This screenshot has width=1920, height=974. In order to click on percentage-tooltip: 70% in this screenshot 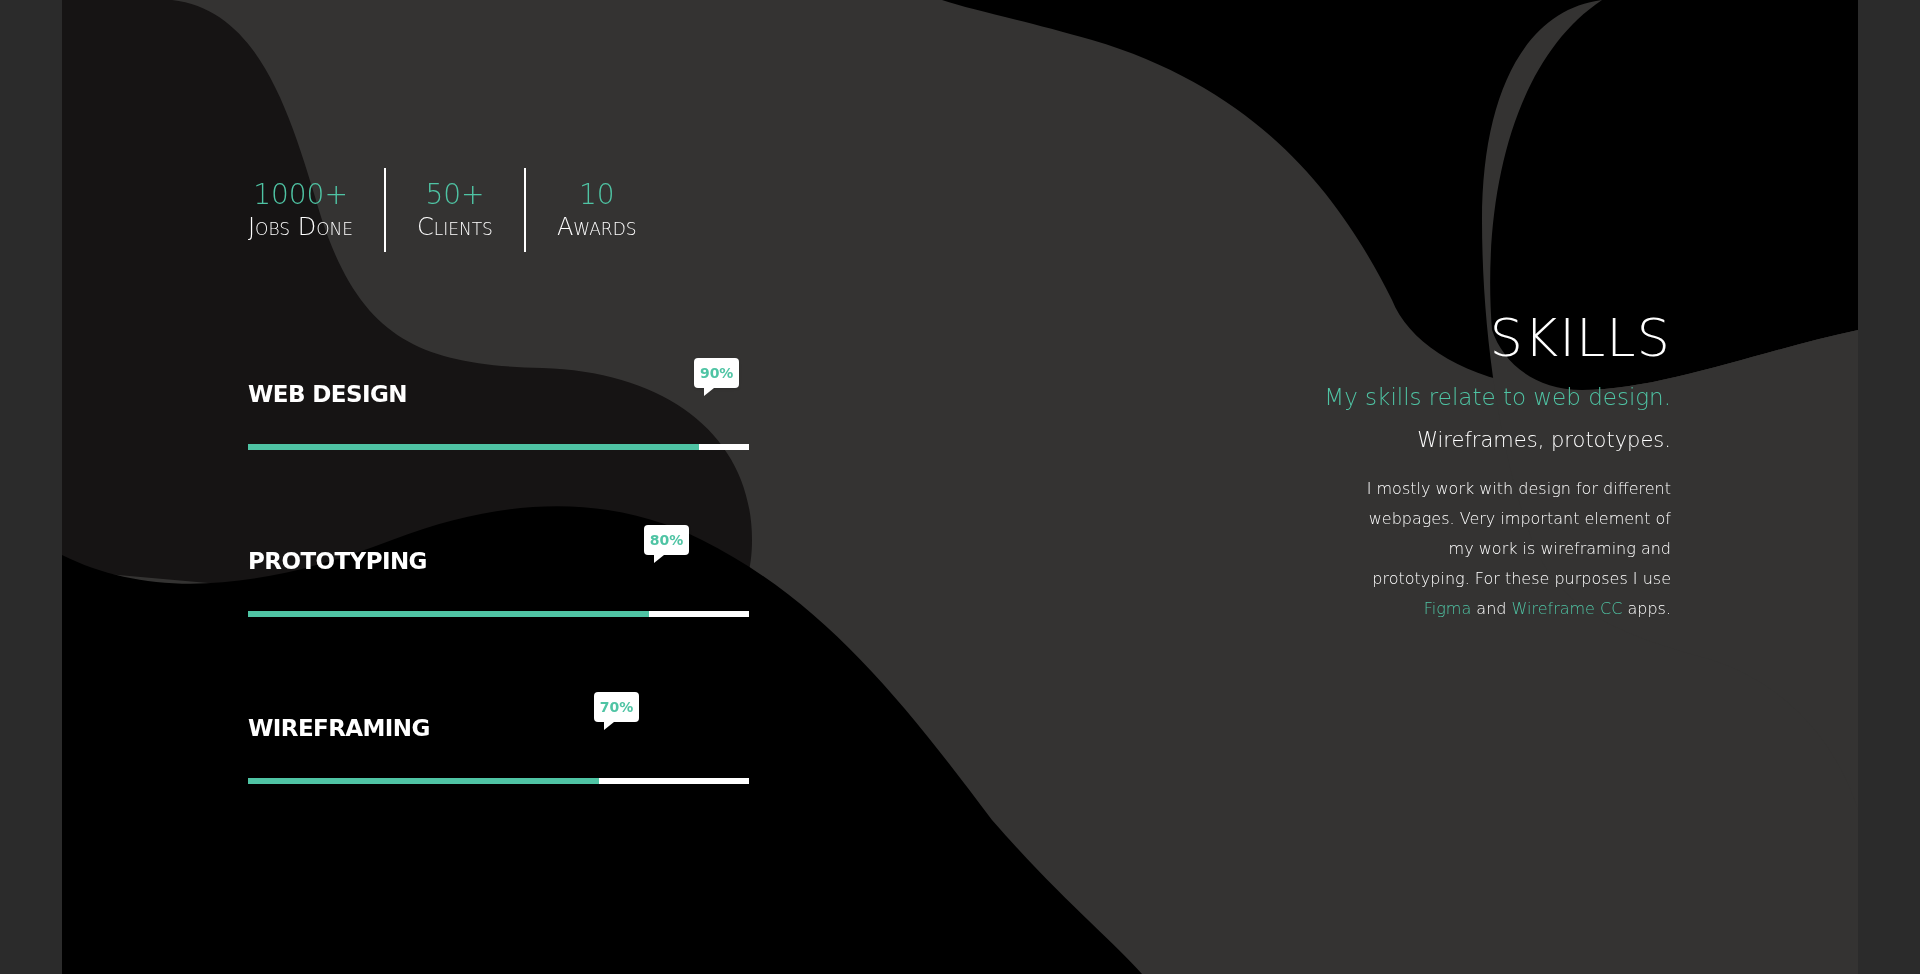, I will do `click(616, 711)`.